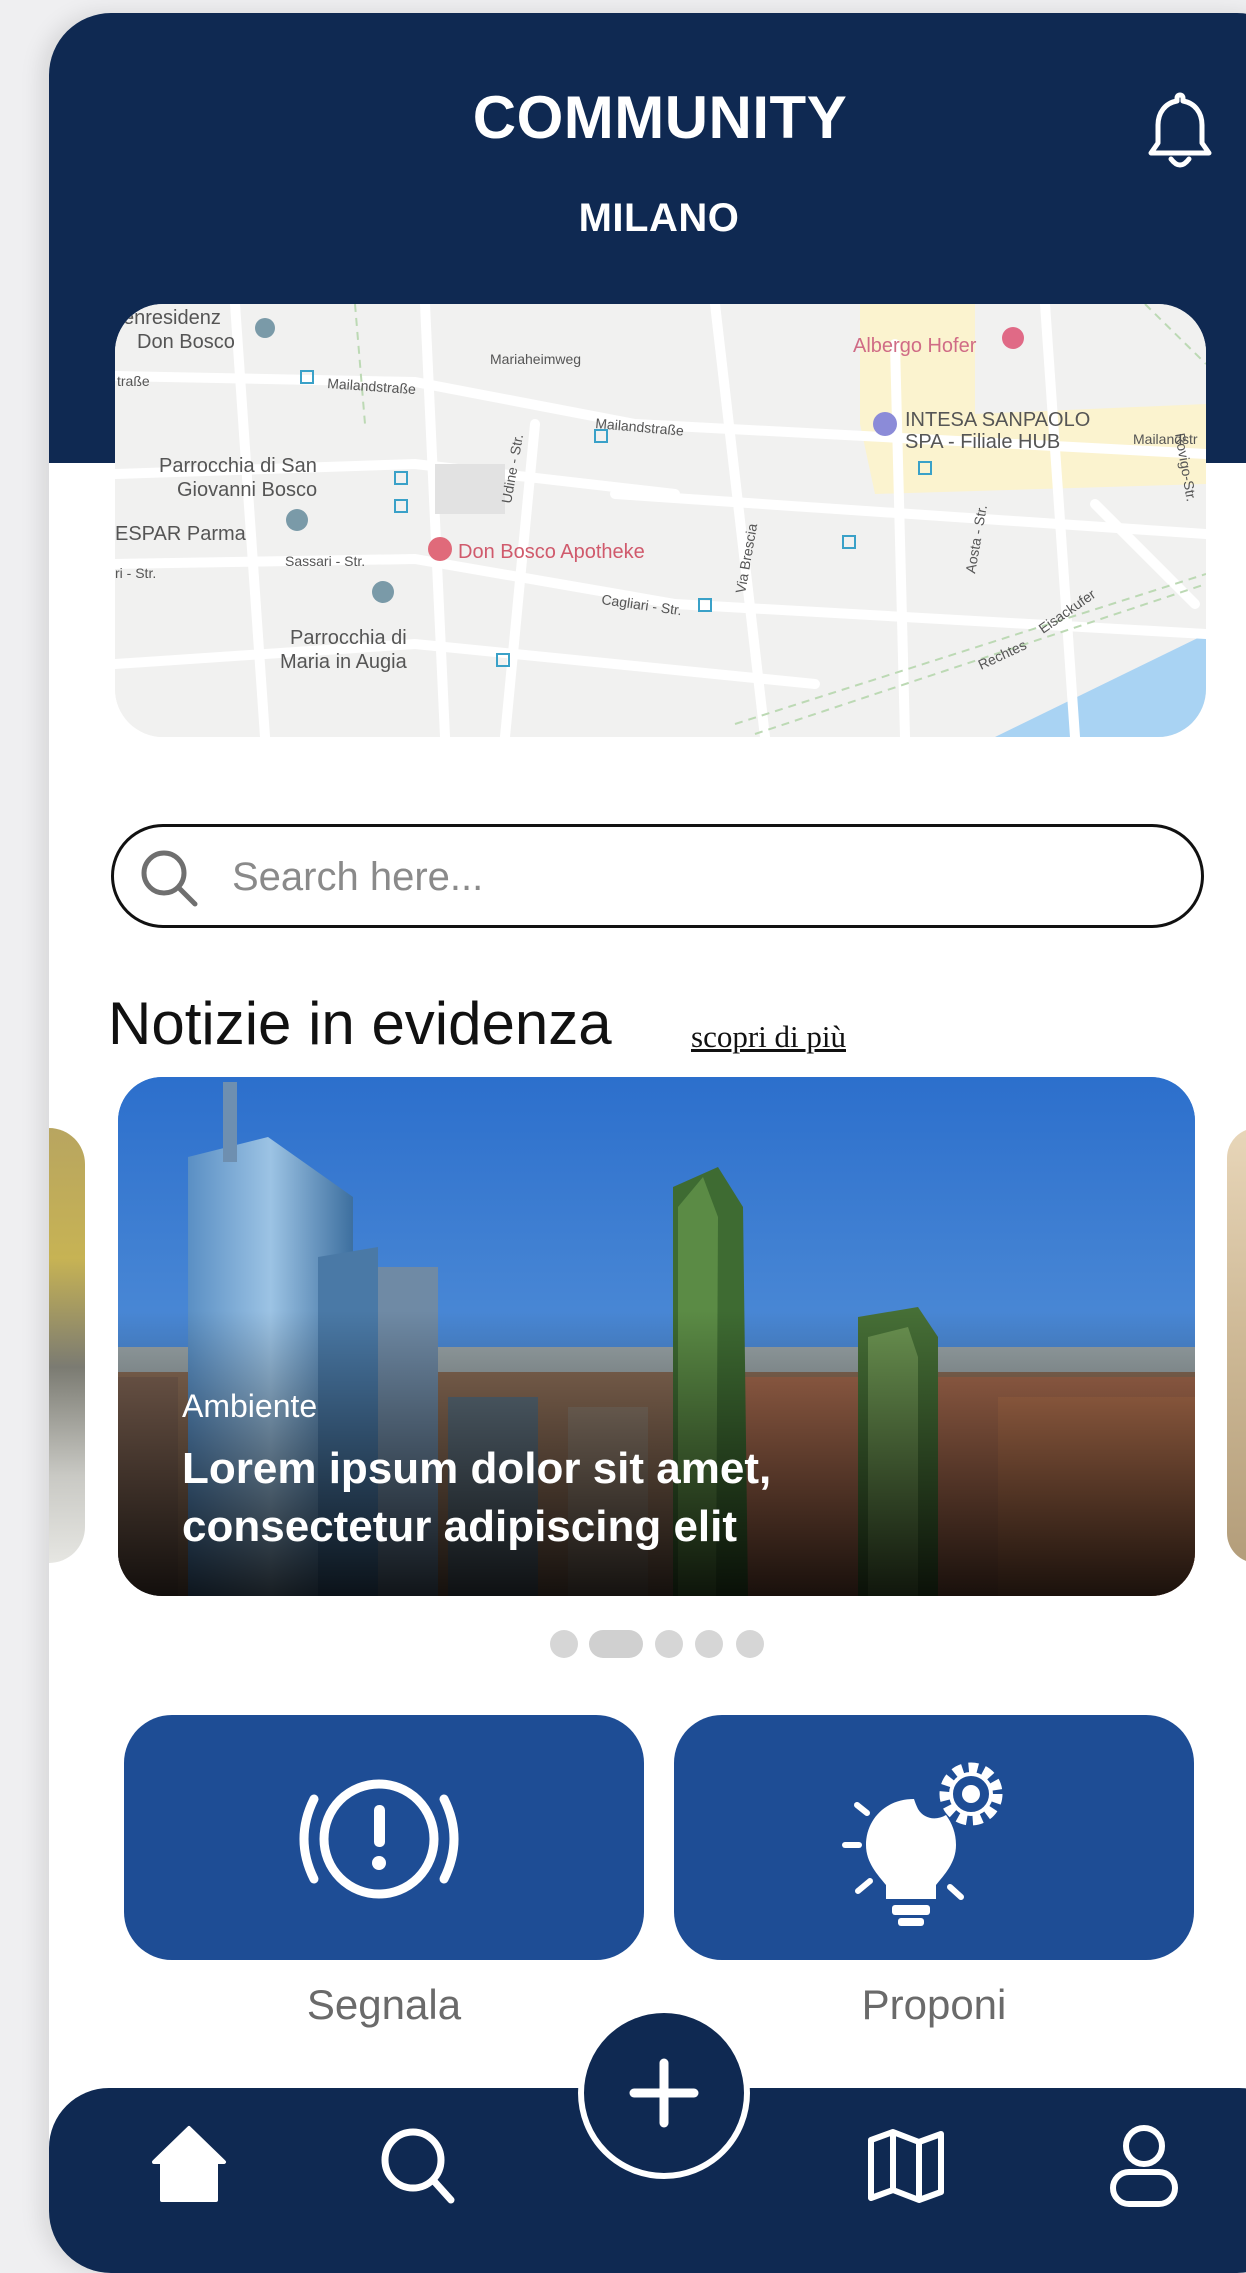 The height and width of the screenshot is (2273, 1246). I want to click on report-button, so click(384, 1837).